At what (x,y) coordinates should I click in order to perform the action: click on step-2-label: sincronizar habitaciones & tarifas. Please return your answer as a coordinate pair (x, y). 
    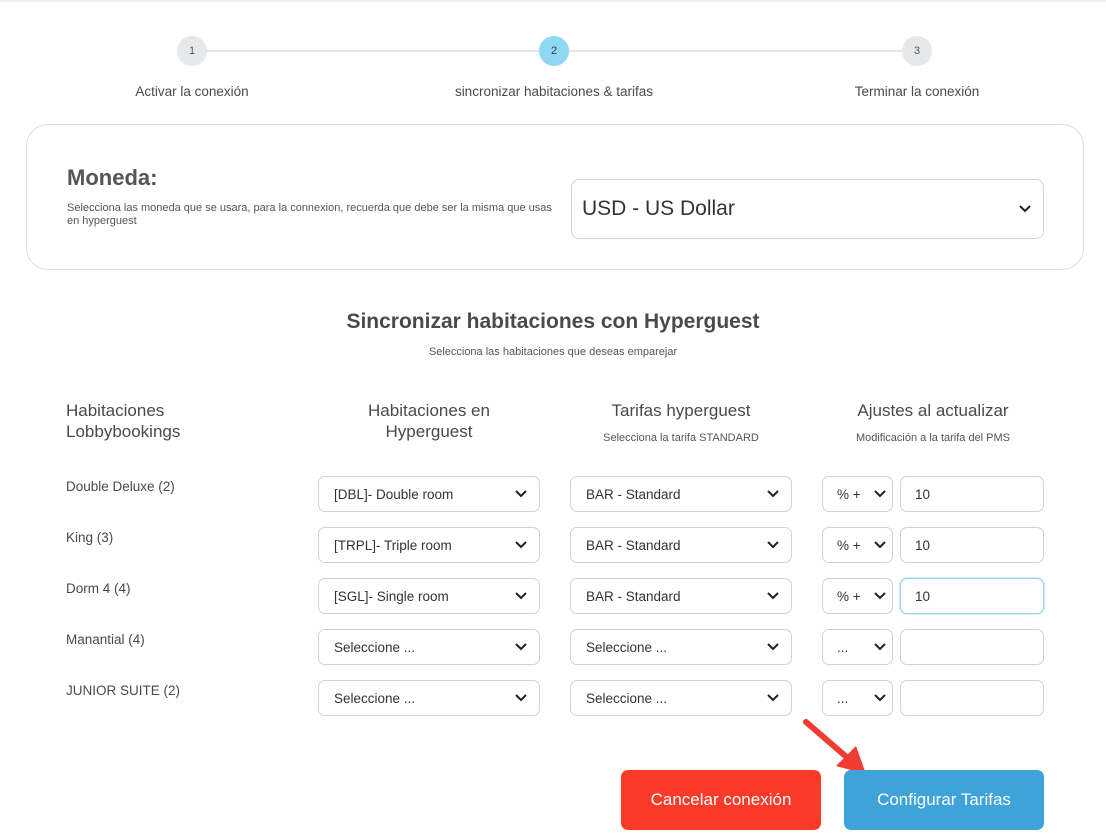
    Looking at the image, I should click on (554, 91).